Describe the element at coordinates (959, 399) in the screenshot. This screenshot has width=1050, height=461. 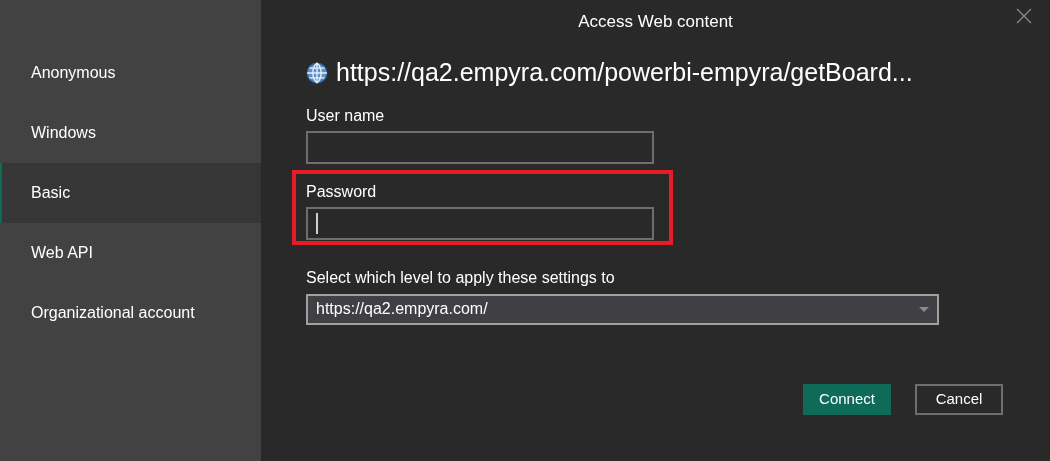
I see `dialog-button: Cancel` at that location.